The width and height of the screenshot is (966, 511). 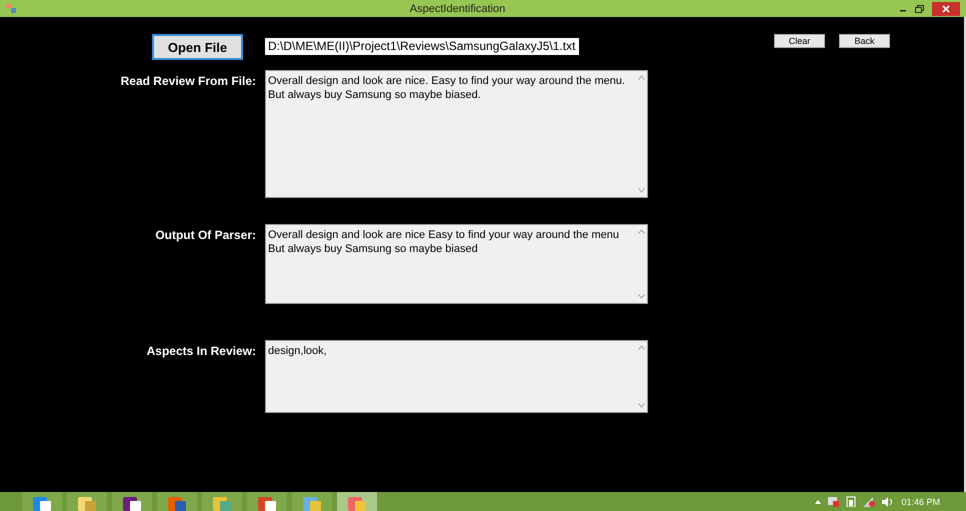 What do you see at coordinates (205, 234) in the screenshot?
I see `field-label: Output Of Parser:` at bounding box center [205, 234].